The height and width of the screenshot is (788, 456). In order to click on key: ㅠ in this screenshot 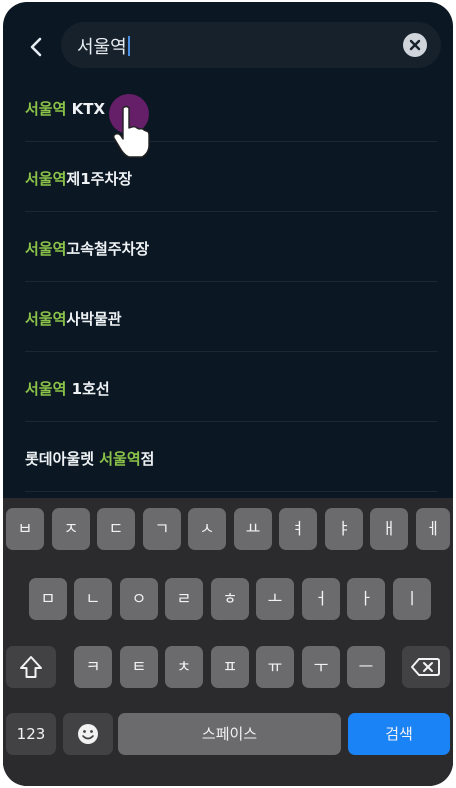, I will do `click(275, 667)`.